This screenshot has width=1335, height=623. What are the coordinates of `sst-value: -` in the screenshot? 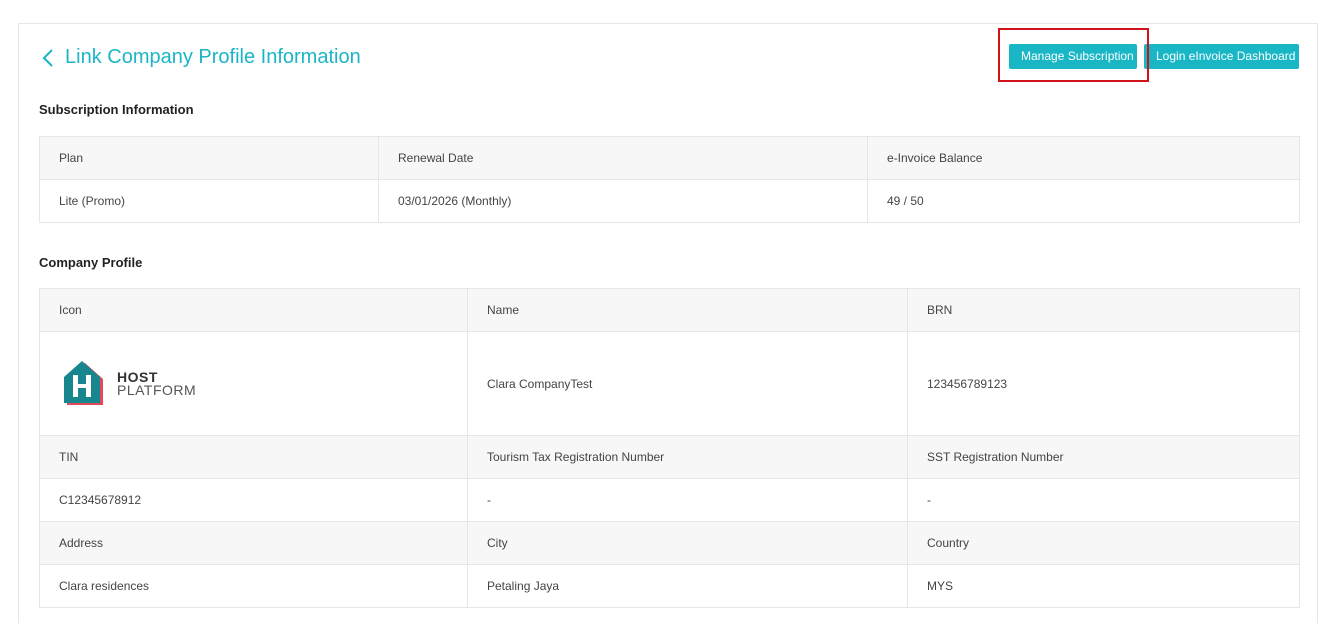 It's located at (1103, 500).